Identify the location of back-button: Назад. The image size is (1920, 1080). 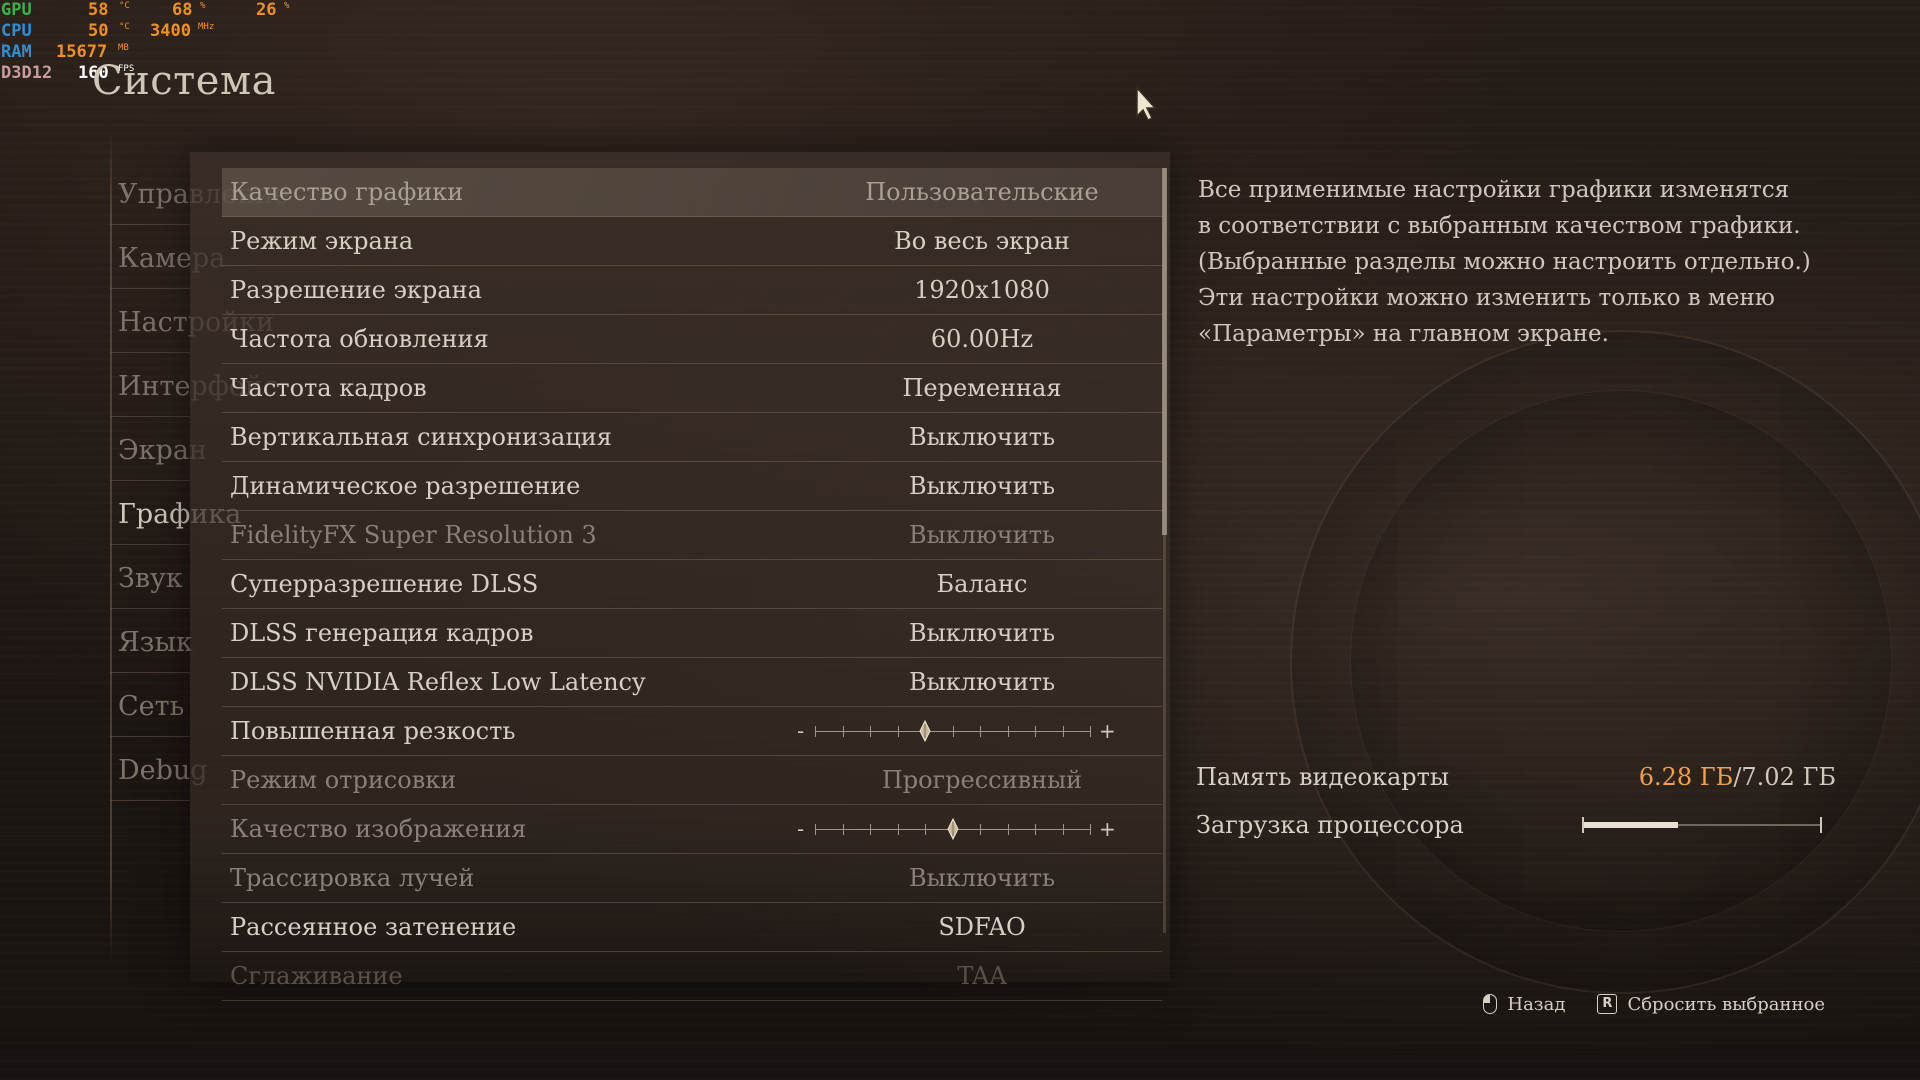
(1536, 1004).